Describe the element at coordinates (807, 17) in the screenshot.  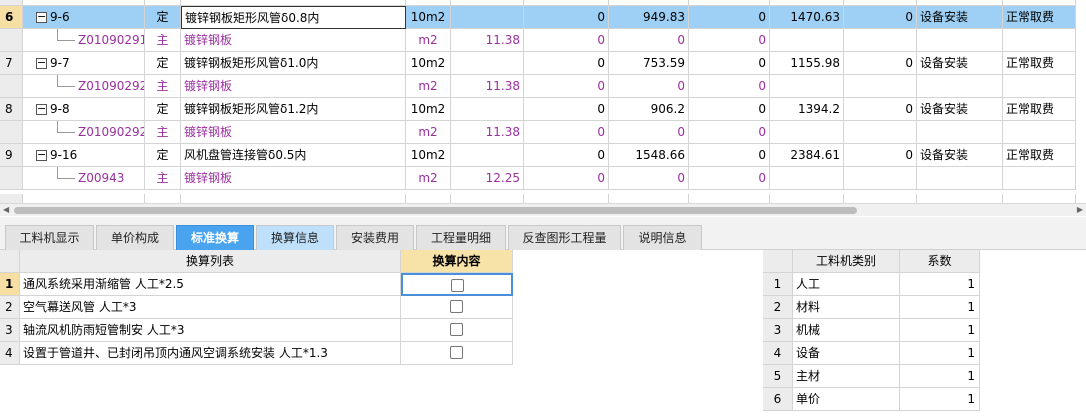
I see `total-price-cell: 1470.63` at that location.